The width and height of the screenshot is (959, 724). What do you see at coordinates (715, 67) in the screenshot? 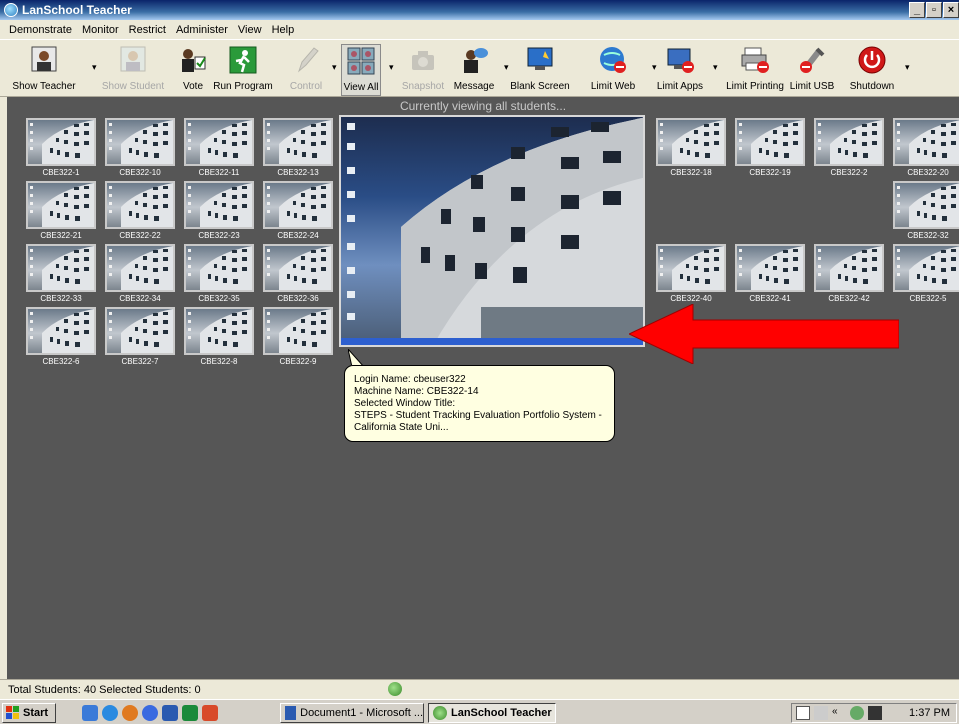
I see `limit-apps-dropdown-icon: ▾` at bounding box center [715, 67].